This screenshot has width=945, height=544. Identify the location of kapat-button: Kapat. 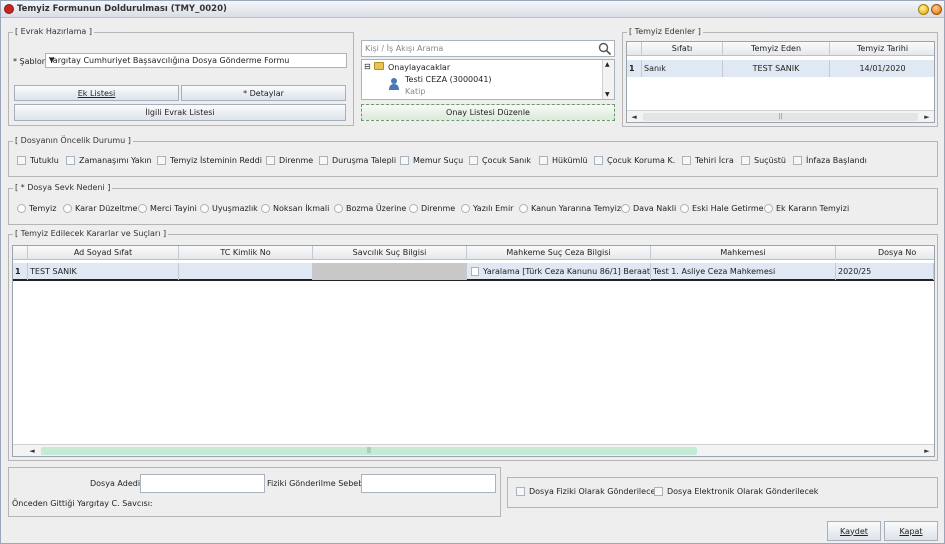
(911, 531).